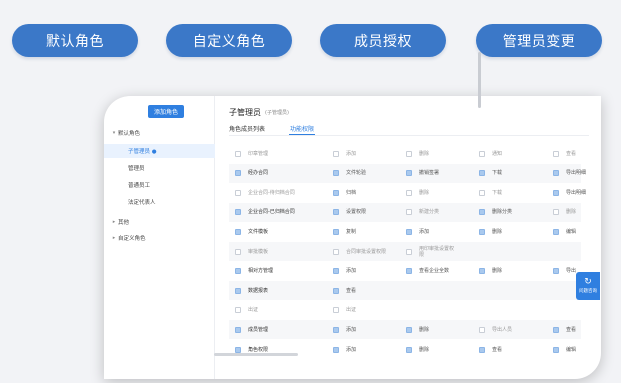 This screenshot has height=383, width=621. I want to click on help-label: 问题咨询, so click(588, 291).